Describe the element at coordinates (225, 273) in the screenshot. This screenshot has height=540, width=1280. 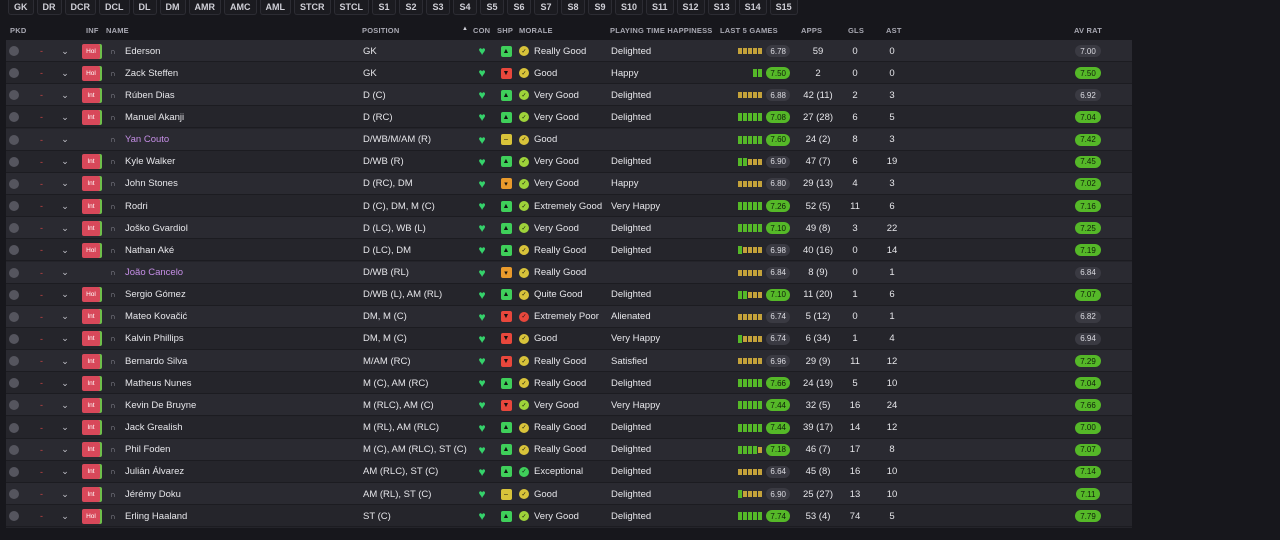
I see `player-name: ∩ João Cancelo` at that location.